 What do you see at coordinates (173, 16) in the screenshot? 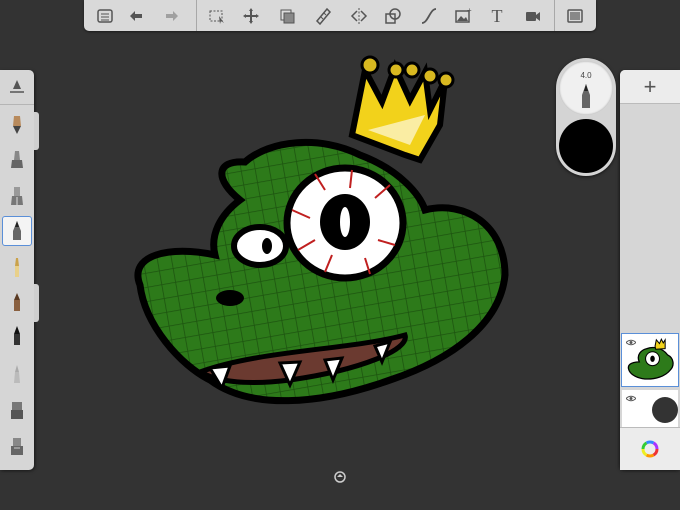
I see `redo-icon` at bounding box center [173, 16].